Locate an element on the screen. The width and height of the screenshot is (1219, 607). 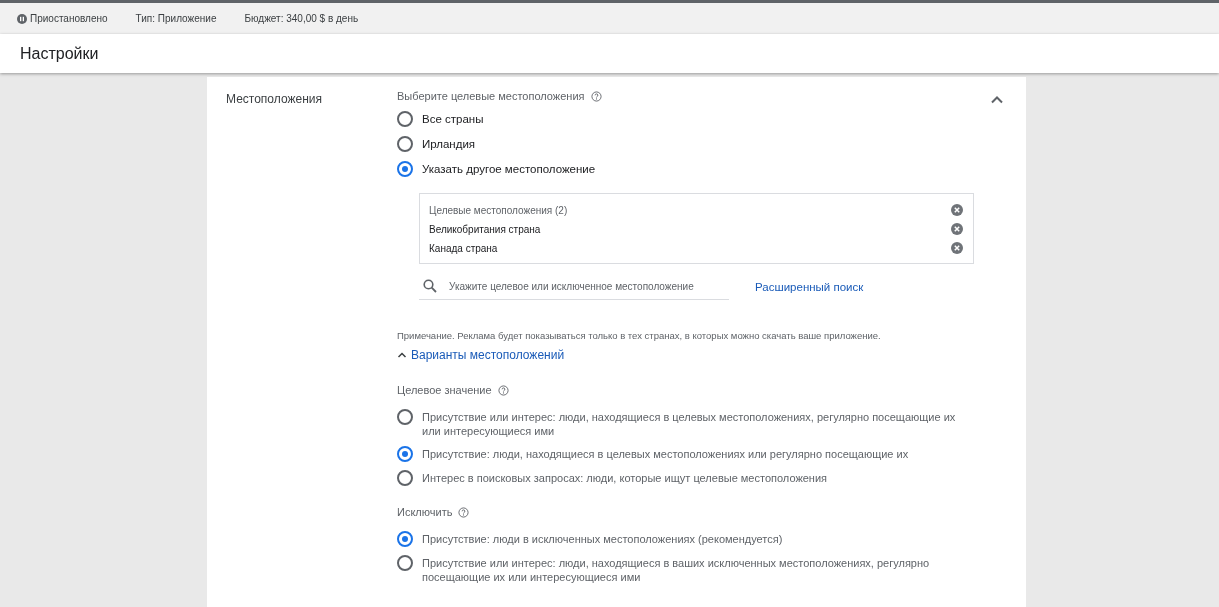
radio-label: Присутствие: люди в исключенных местоположениях (рекомендуется) is located at coordinates (602, 539).